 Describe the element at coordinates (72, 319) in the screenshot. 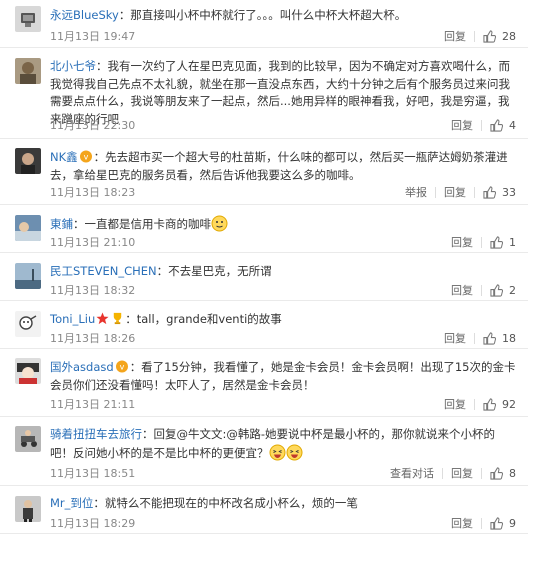

I see `username-link: Toni_Liu` at that location.